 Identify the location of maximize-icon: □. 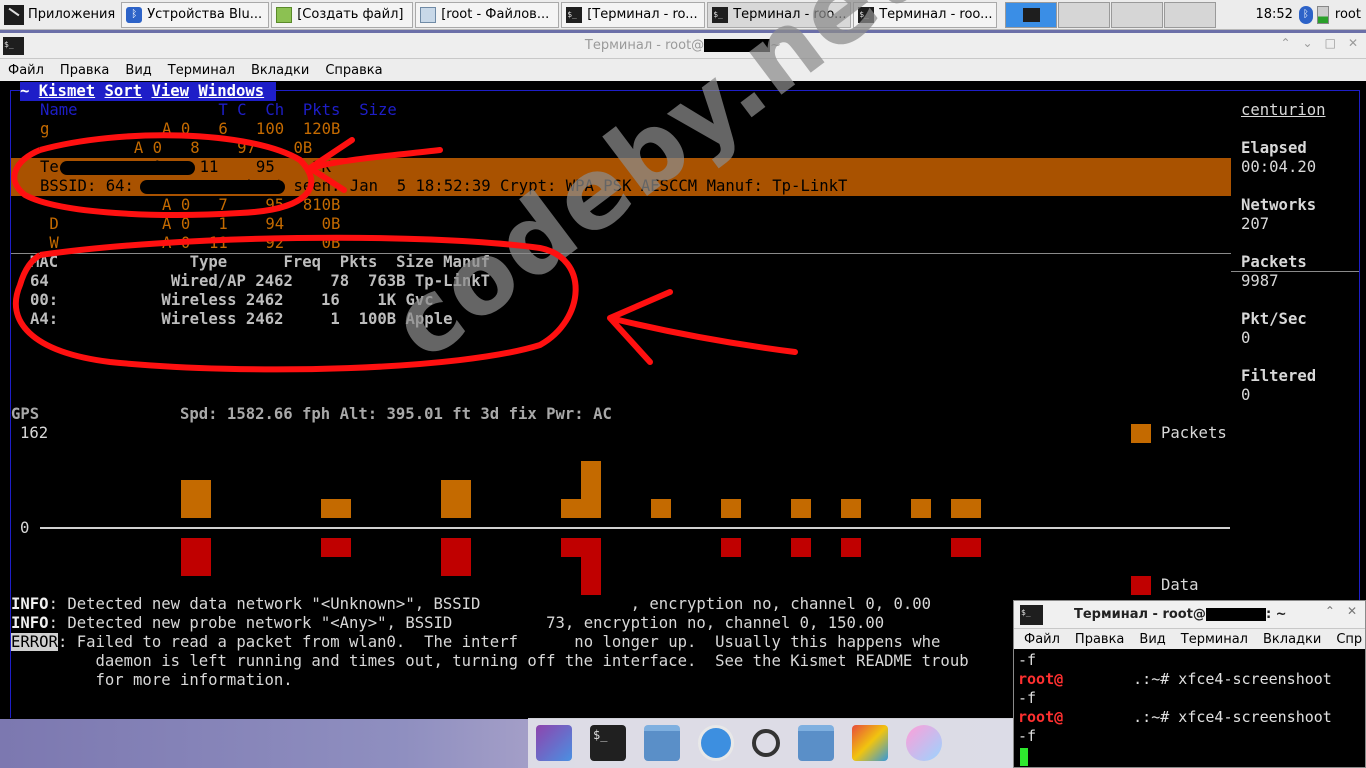
(1330, 43).